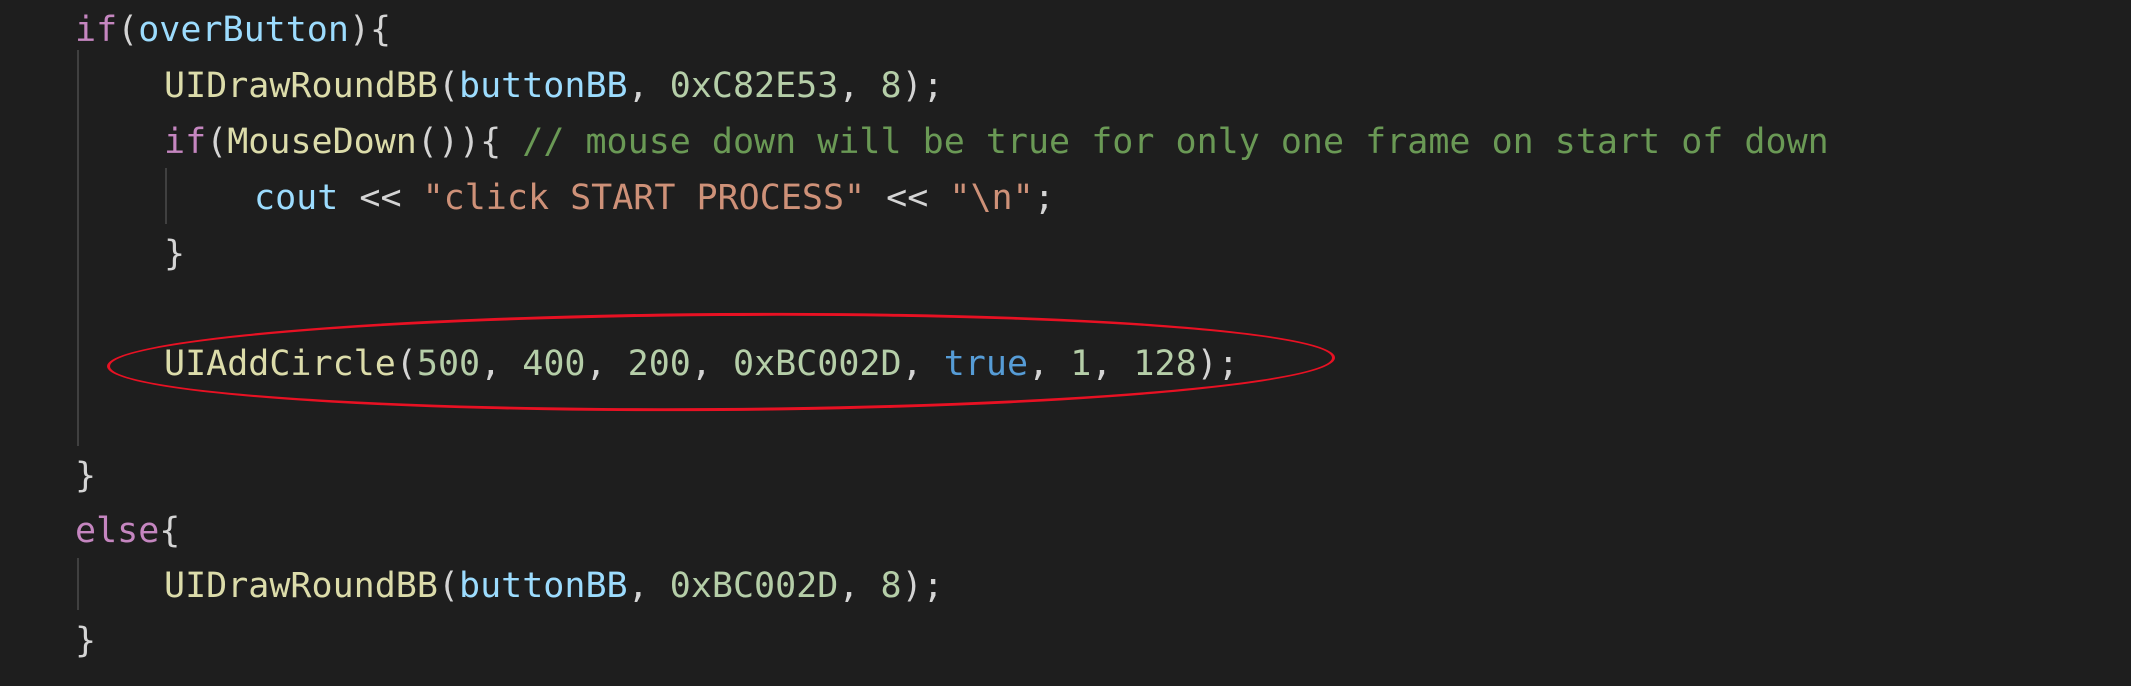 Image resolution: width=2131 pixels, height=692 pixels. I want to click on variable-overbutton: overButton, so click(243, 30).